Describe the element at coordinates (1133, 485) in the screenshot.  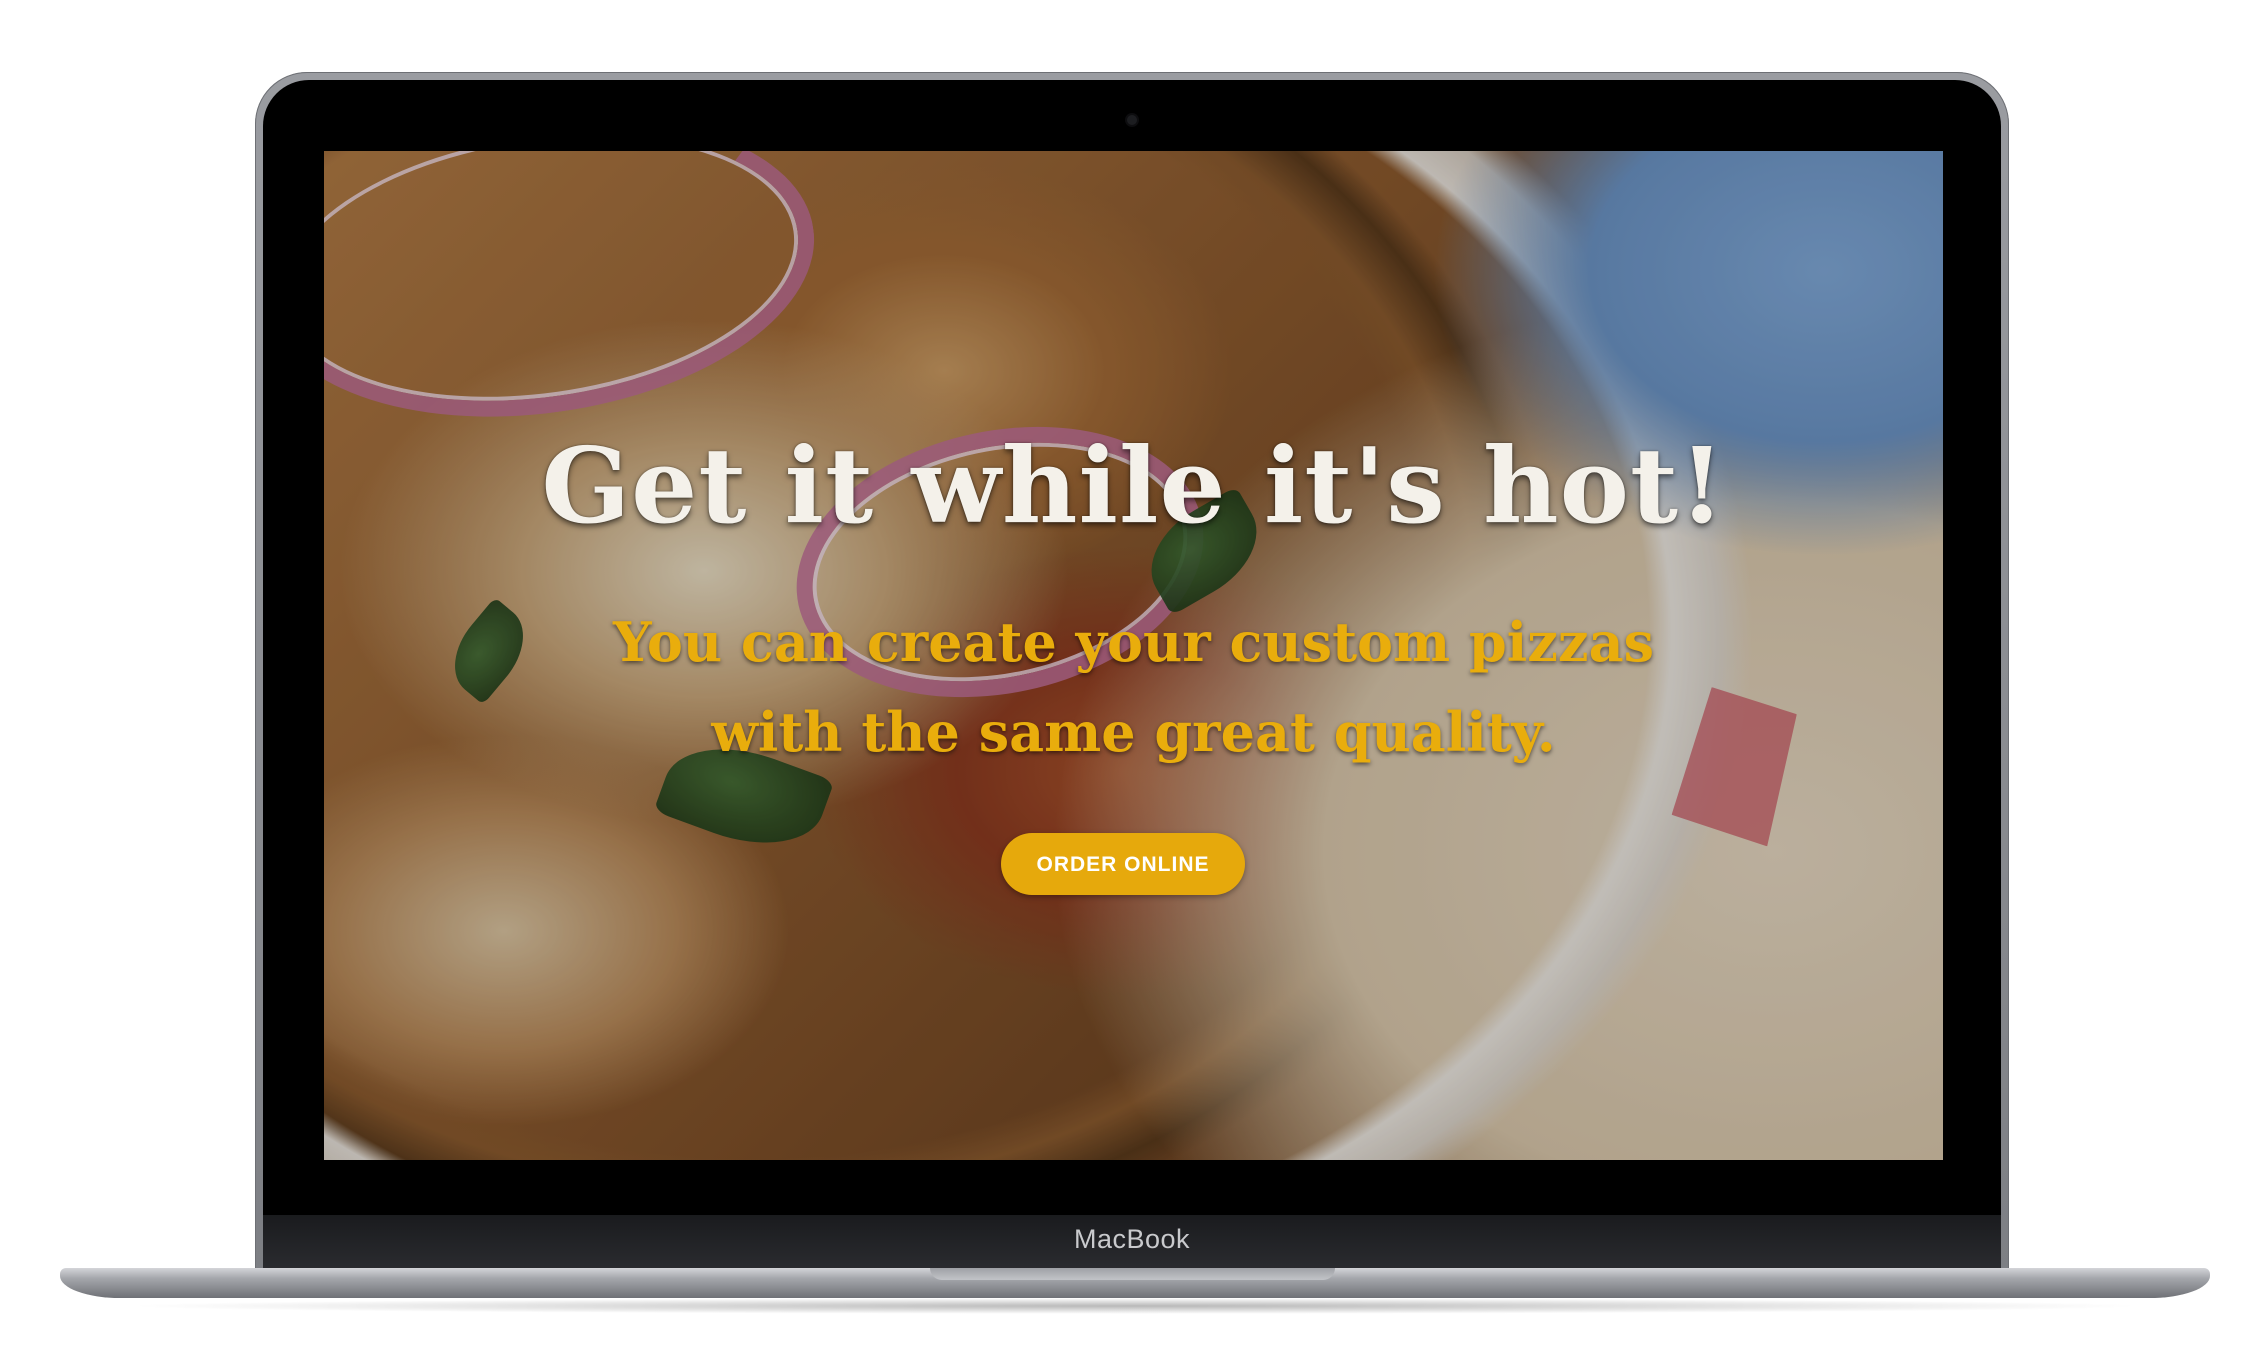
I see `hero-title: Get it while it's hot!` at that location.